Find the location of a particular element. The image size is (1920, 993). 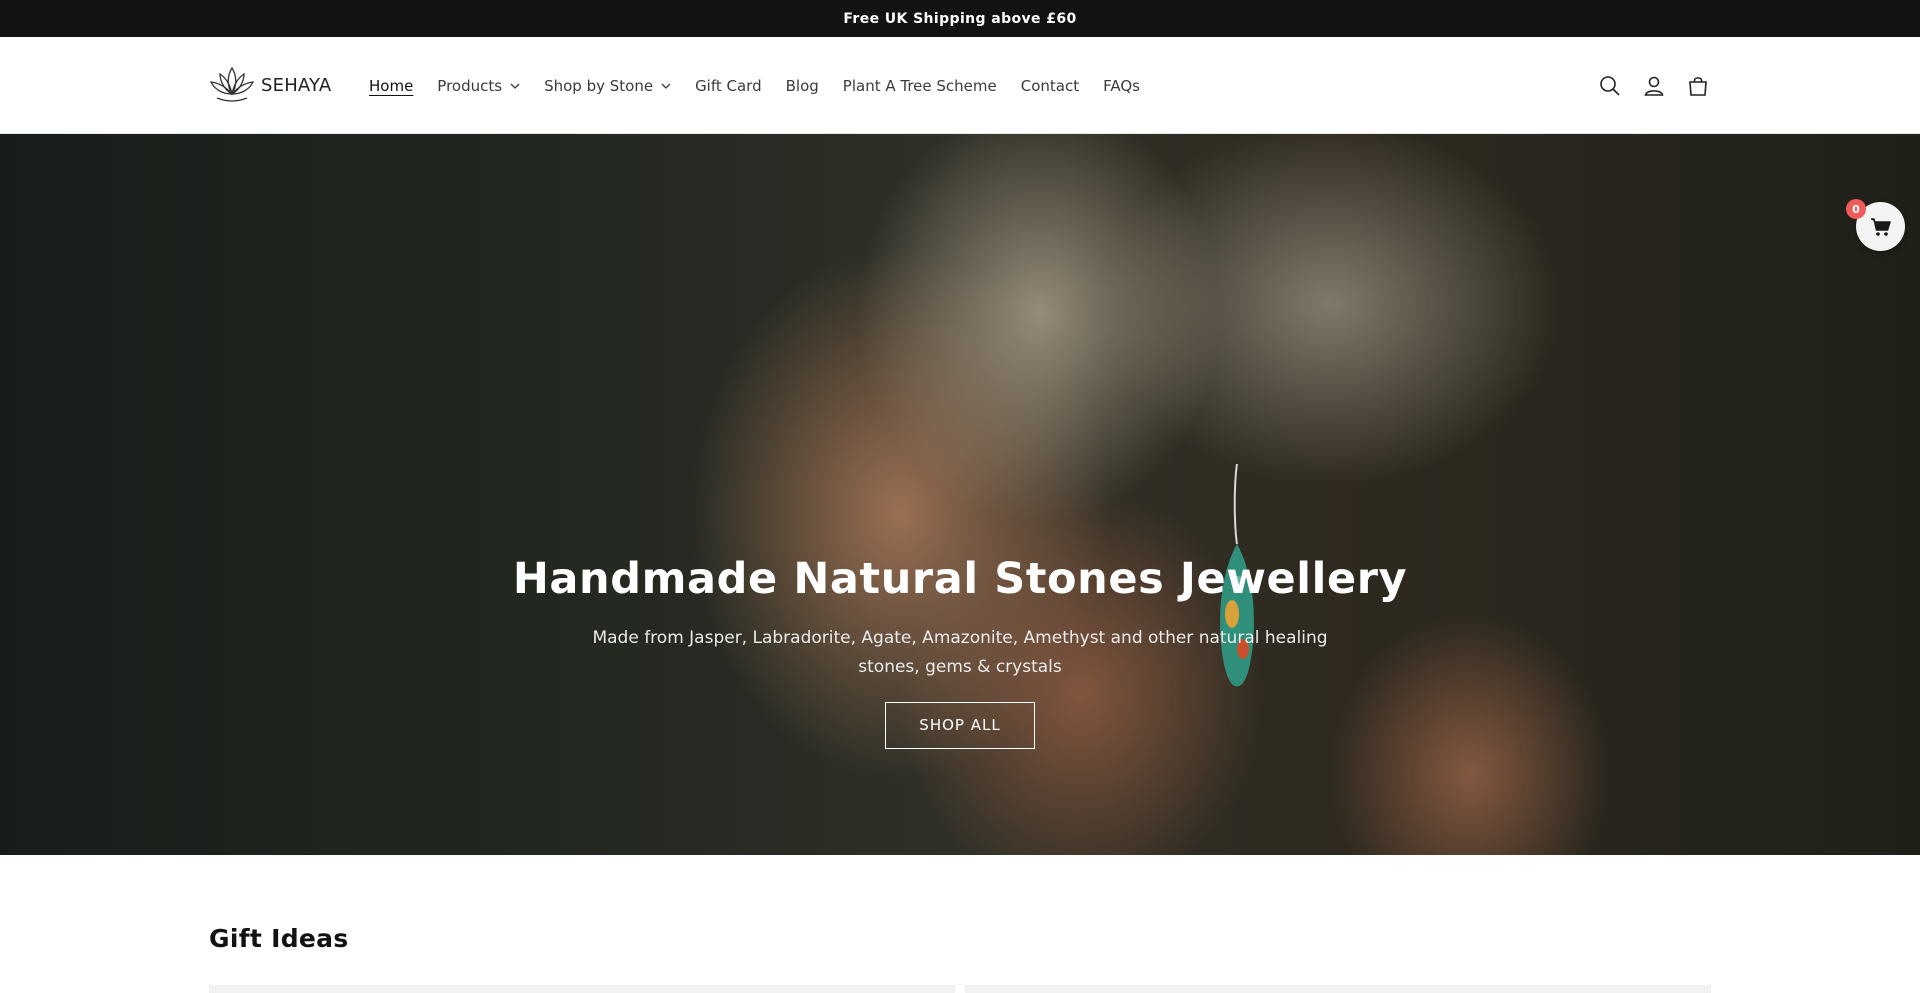

nav-item-plant-a-tree: Plant A Tree Scheme is located at coordinates (920, 86).